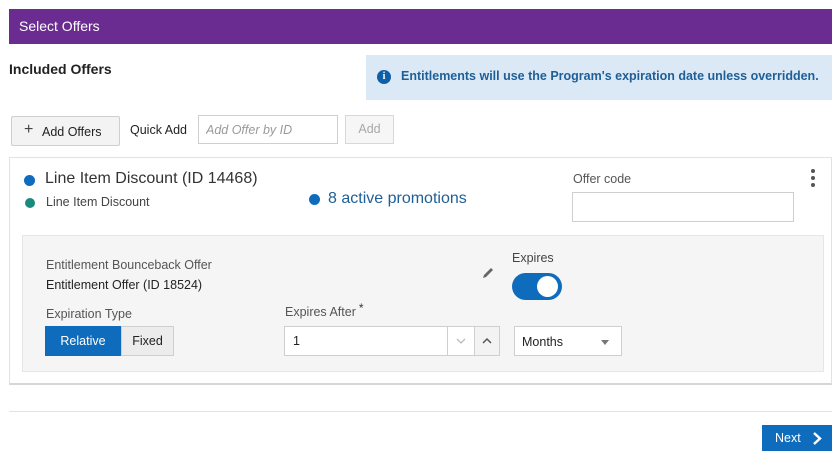 This screenshot has height=451, width=832. What do you see at coordinates (788, 438) in the screenshot?
I see `next-label: Next` at bounding box center [788, 438].